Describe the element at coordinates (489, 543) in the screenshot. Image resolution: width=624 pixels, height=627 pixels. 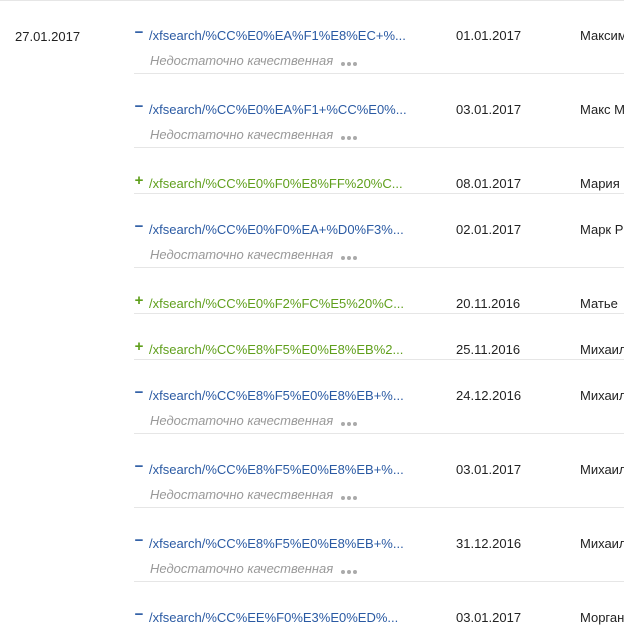
I see `row-date: 31.12.2016` at that location.